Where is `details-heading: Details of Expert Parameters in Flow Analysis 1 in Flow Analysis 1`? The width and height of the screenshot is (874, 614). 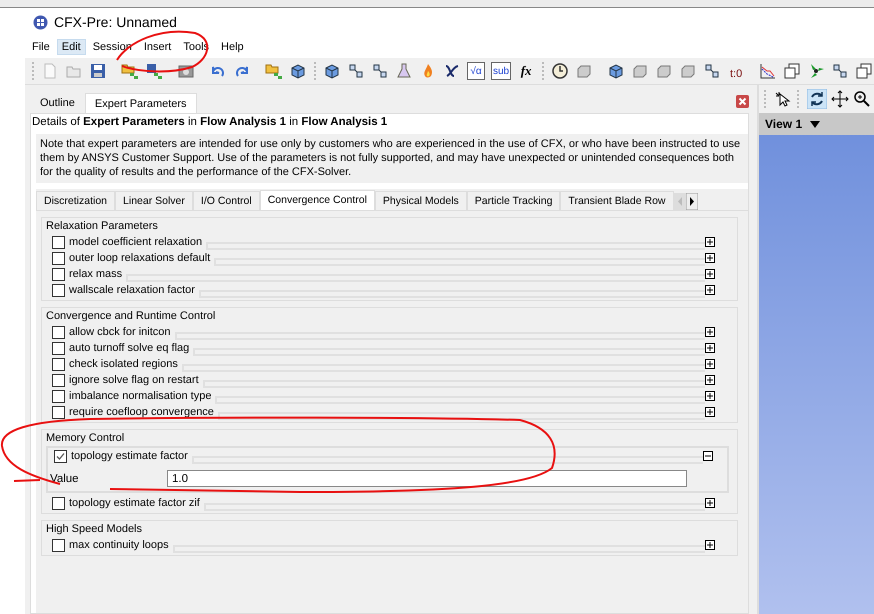
details-heading: Details of Expert Parameters in Flow Analysis 1 in Flow Analysis 1 is located at coordinates (209, 122).